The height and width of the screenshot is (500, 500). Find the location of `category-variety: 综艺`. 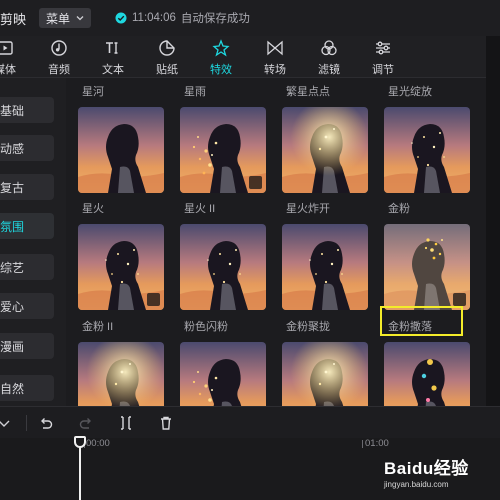

category-variety: 综艺 is located at coordinates (27, 267).